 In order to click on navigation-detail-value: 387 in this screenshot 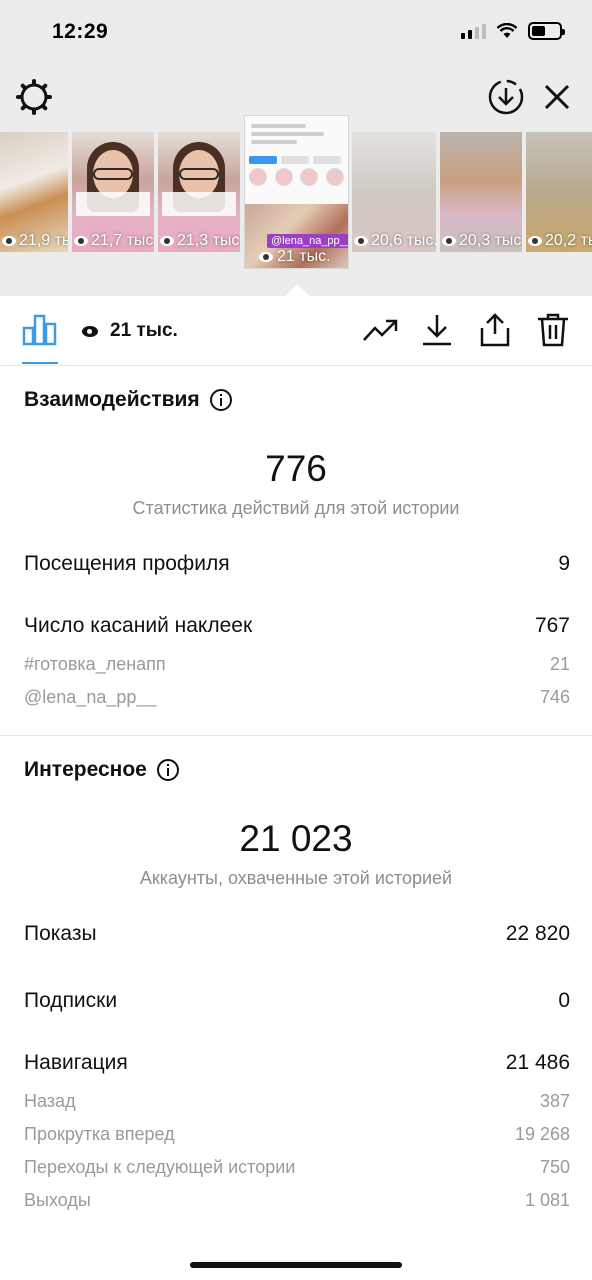, I will do `click(554, 1101)`.